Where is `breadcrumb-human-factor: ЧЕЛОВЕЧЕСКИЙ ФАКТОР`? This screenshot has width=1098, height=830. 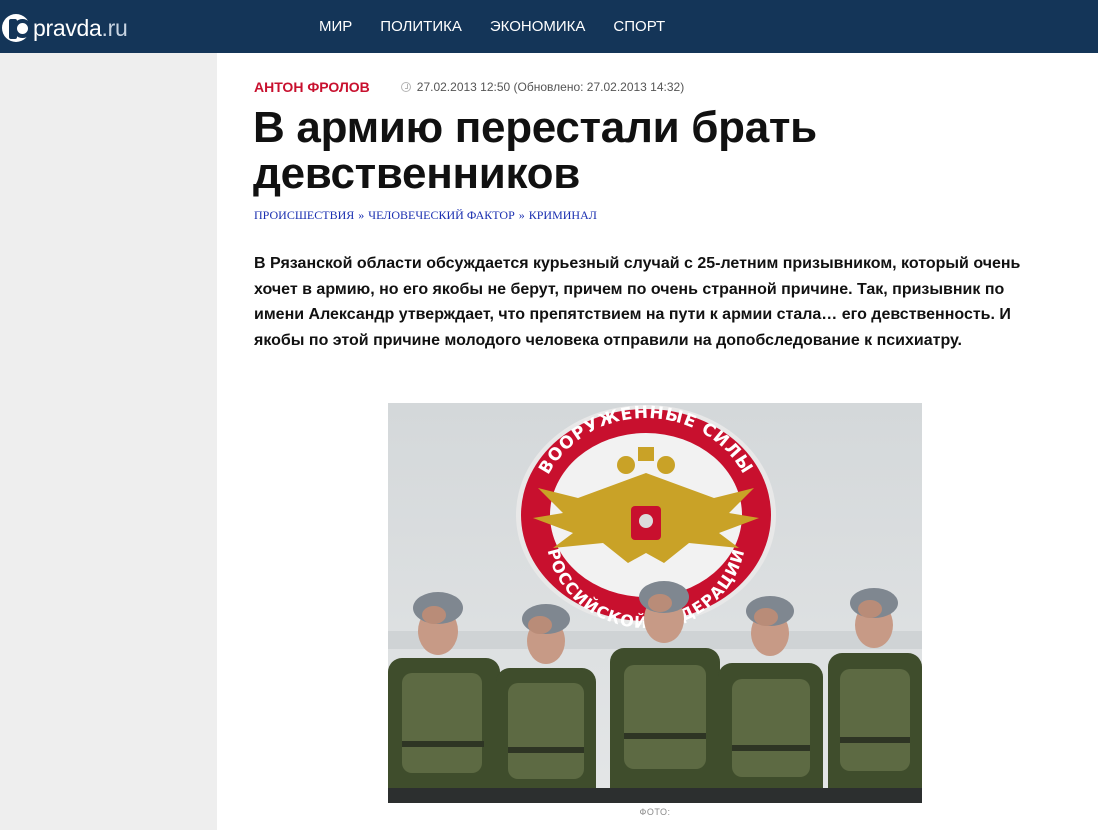
breadcrumb-human-factor: ЧЕЛОВЕЧЕСКИЙ ФАКТОР is located at coordinates (441, 215).